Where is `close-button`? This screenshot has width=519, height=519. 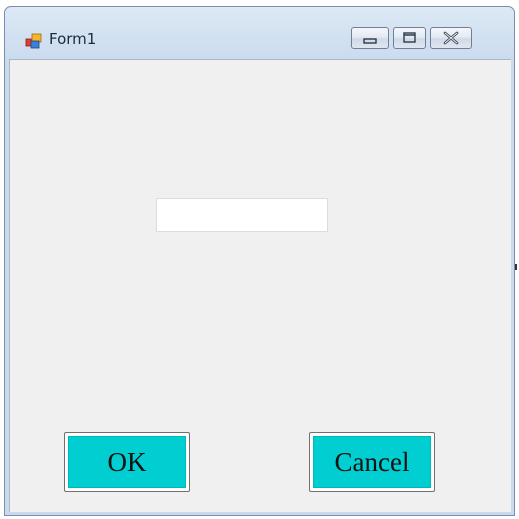 close-button is located at coordinates (451, 38).